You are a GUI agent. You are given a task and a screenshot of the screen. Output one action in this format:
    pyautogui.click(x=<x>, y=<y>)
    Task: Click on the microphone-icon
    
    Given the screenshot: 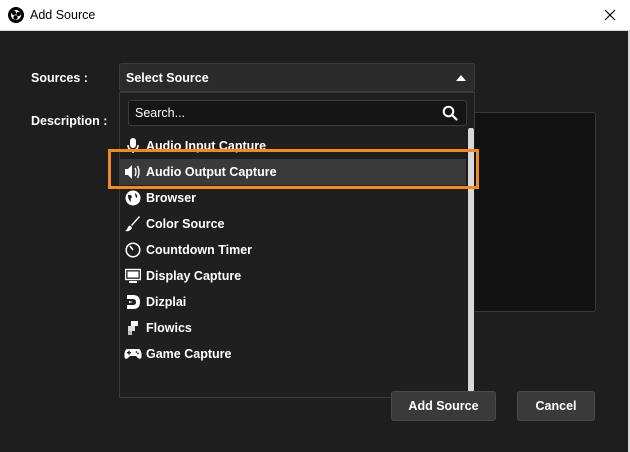 What is the action you would take?
    pyautogui.click(x=133, y=146)
    